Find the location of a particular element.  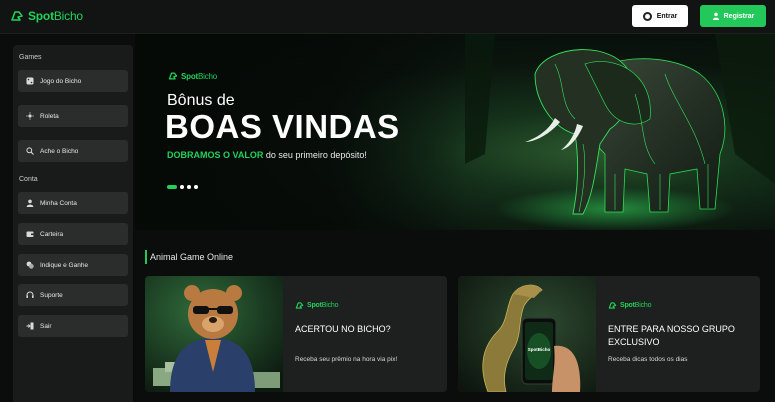

logout-icon is located at coordinates (30, 326).